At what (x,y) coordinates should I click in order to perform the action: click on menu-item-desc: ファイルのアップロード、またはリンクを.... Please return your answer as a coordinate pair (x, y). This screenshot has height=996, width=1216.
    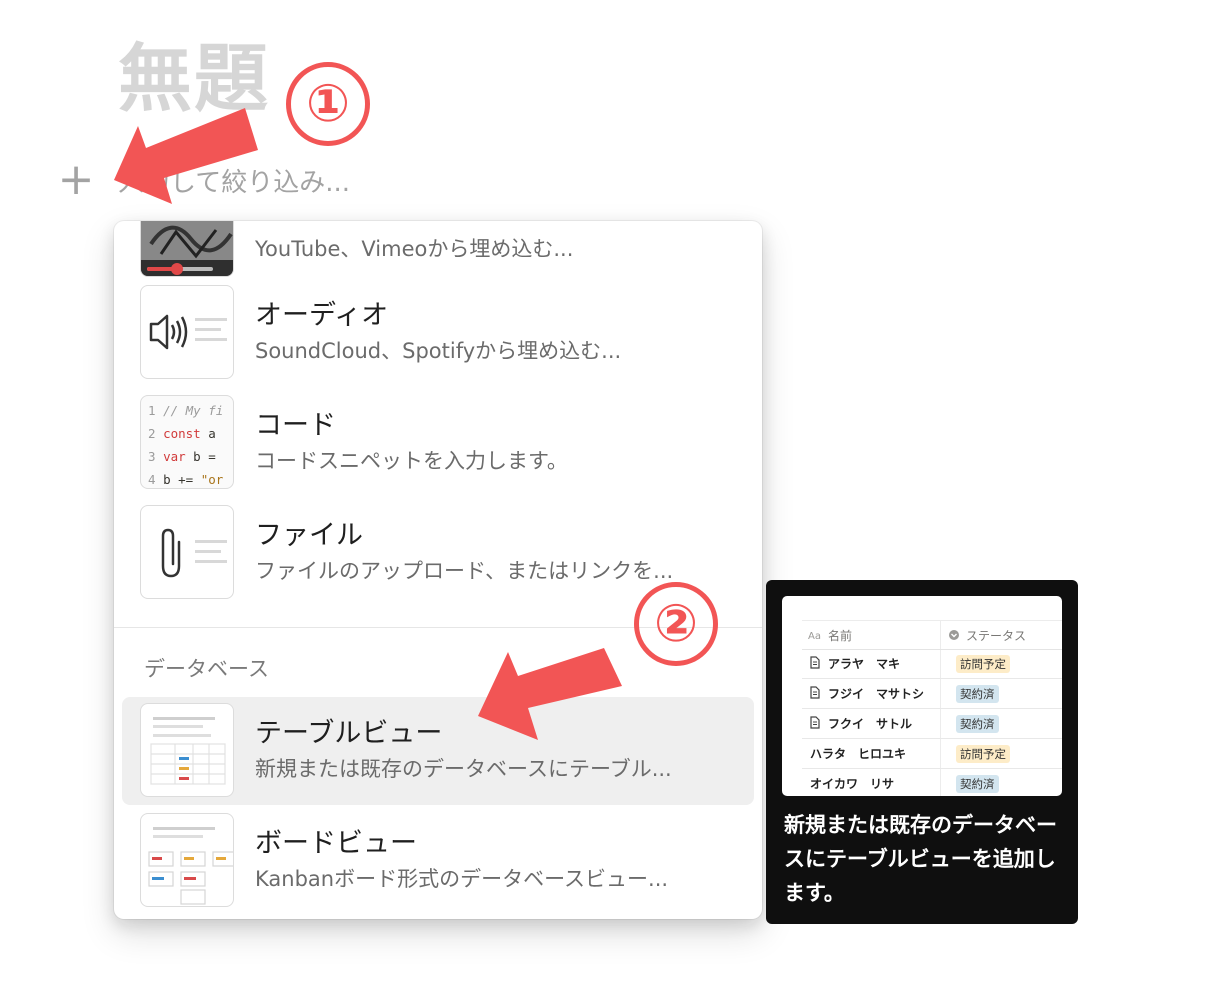
    Looking at the image, I should click on (464, 571).